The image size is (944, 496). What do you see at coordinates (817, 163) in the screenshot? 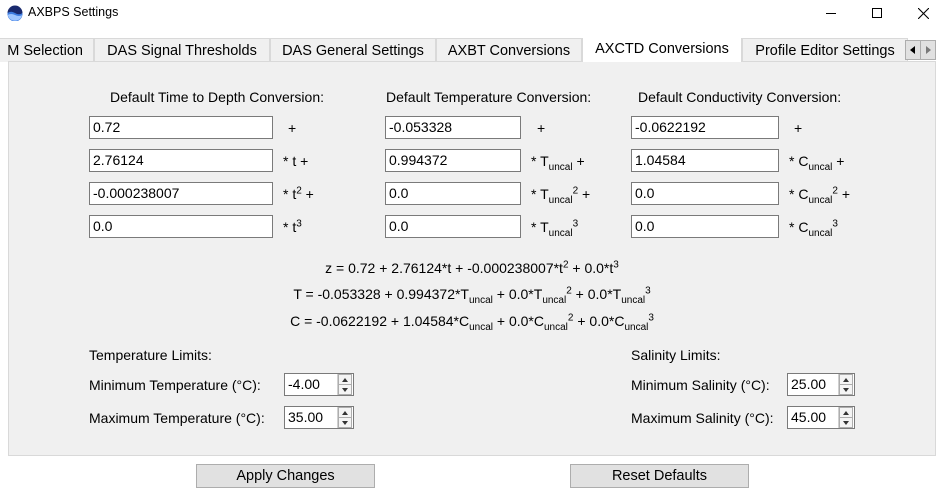
I see `conductivity-term-1-label: * Cuncal +` at bounding box center [817, 163].